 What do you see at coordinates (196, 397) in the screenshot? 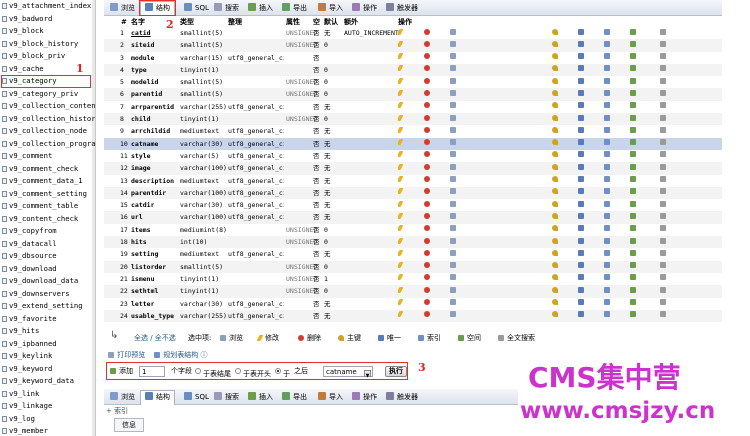
I see `tab-2: SQL` at bounding box center [196, 397].